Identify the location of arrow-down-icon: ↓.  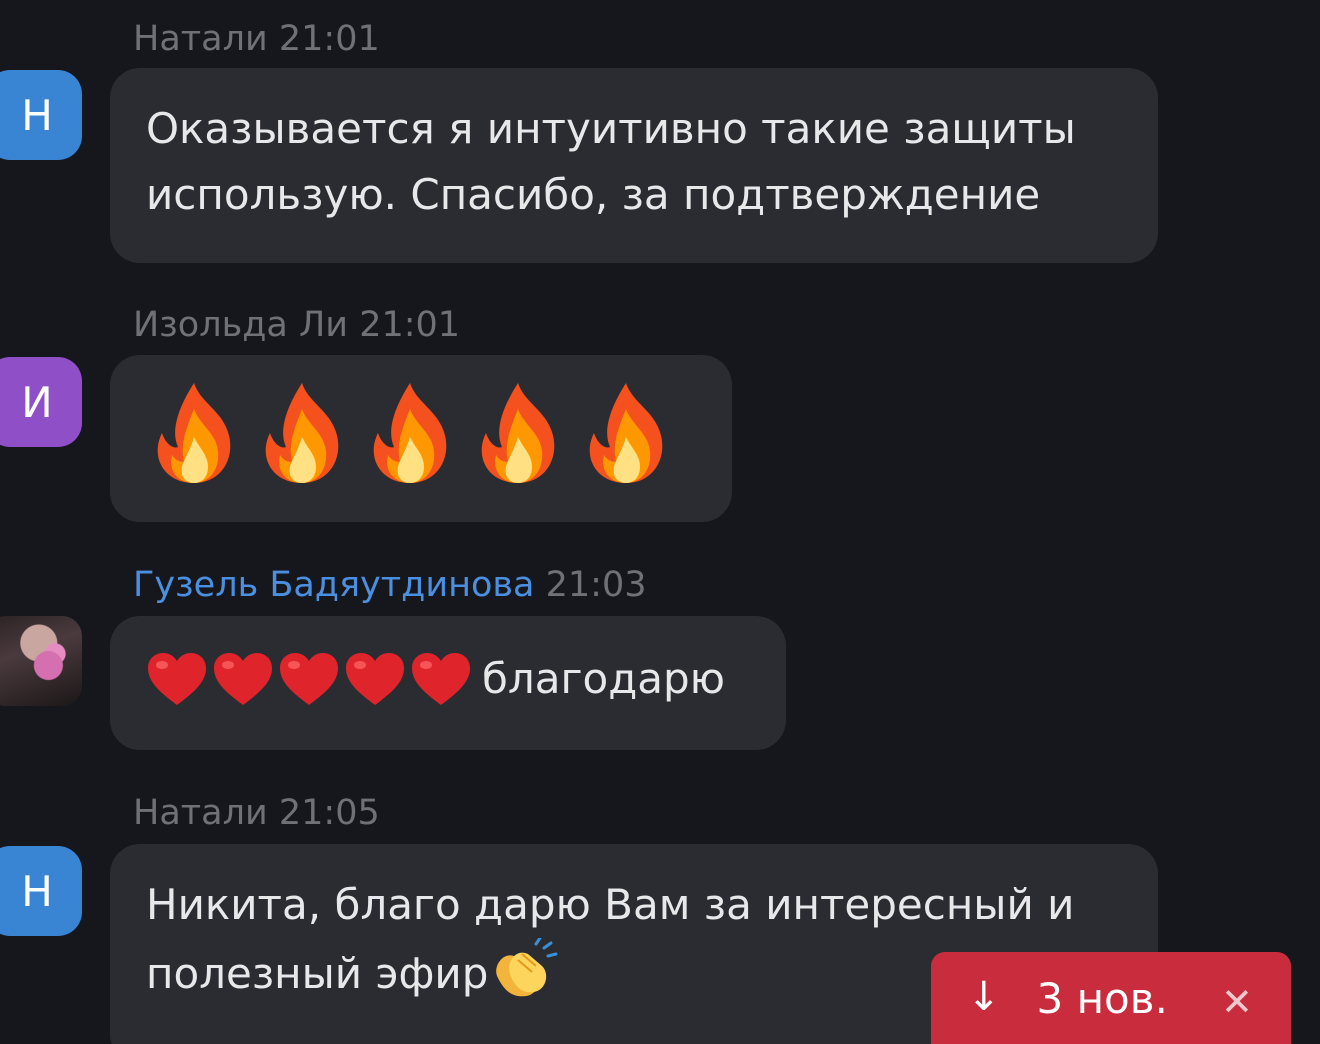
(984, 997).